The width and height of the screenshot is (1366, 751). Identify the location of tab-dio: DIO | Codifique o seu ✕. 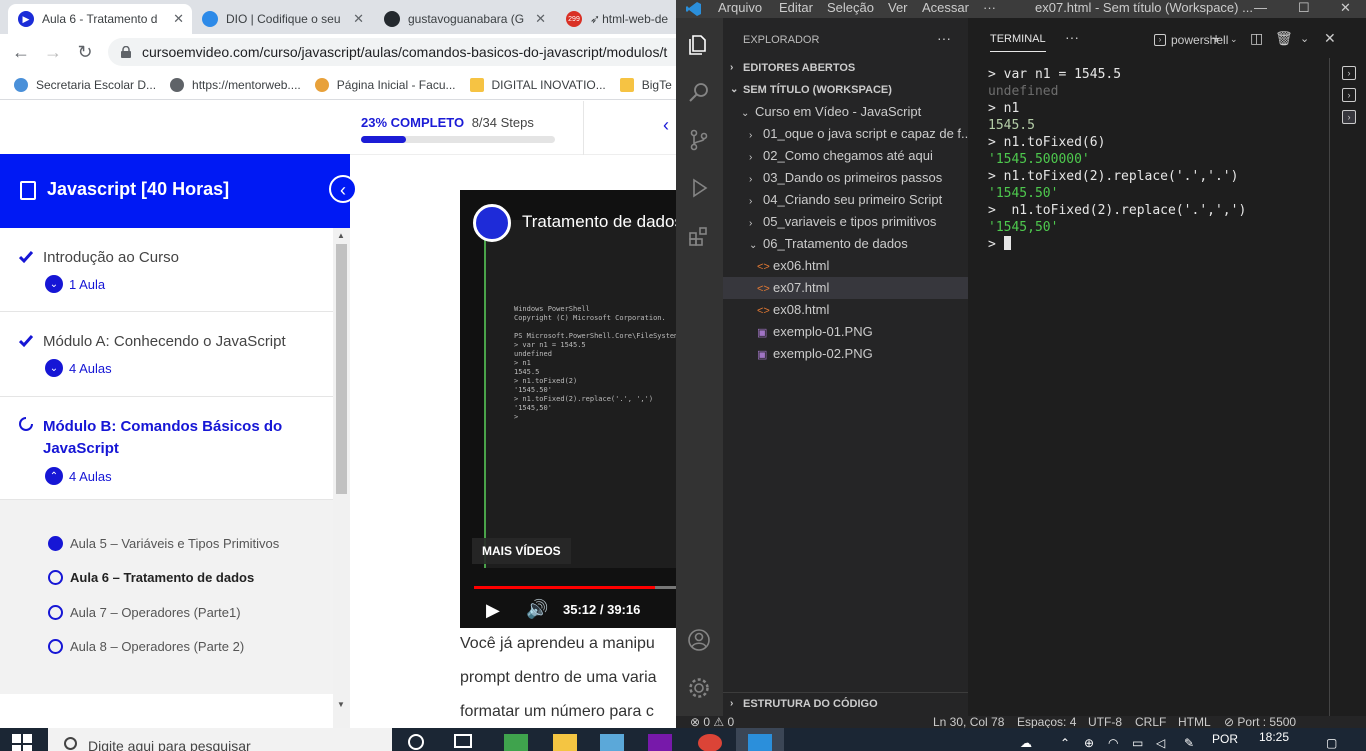
(282, 19).